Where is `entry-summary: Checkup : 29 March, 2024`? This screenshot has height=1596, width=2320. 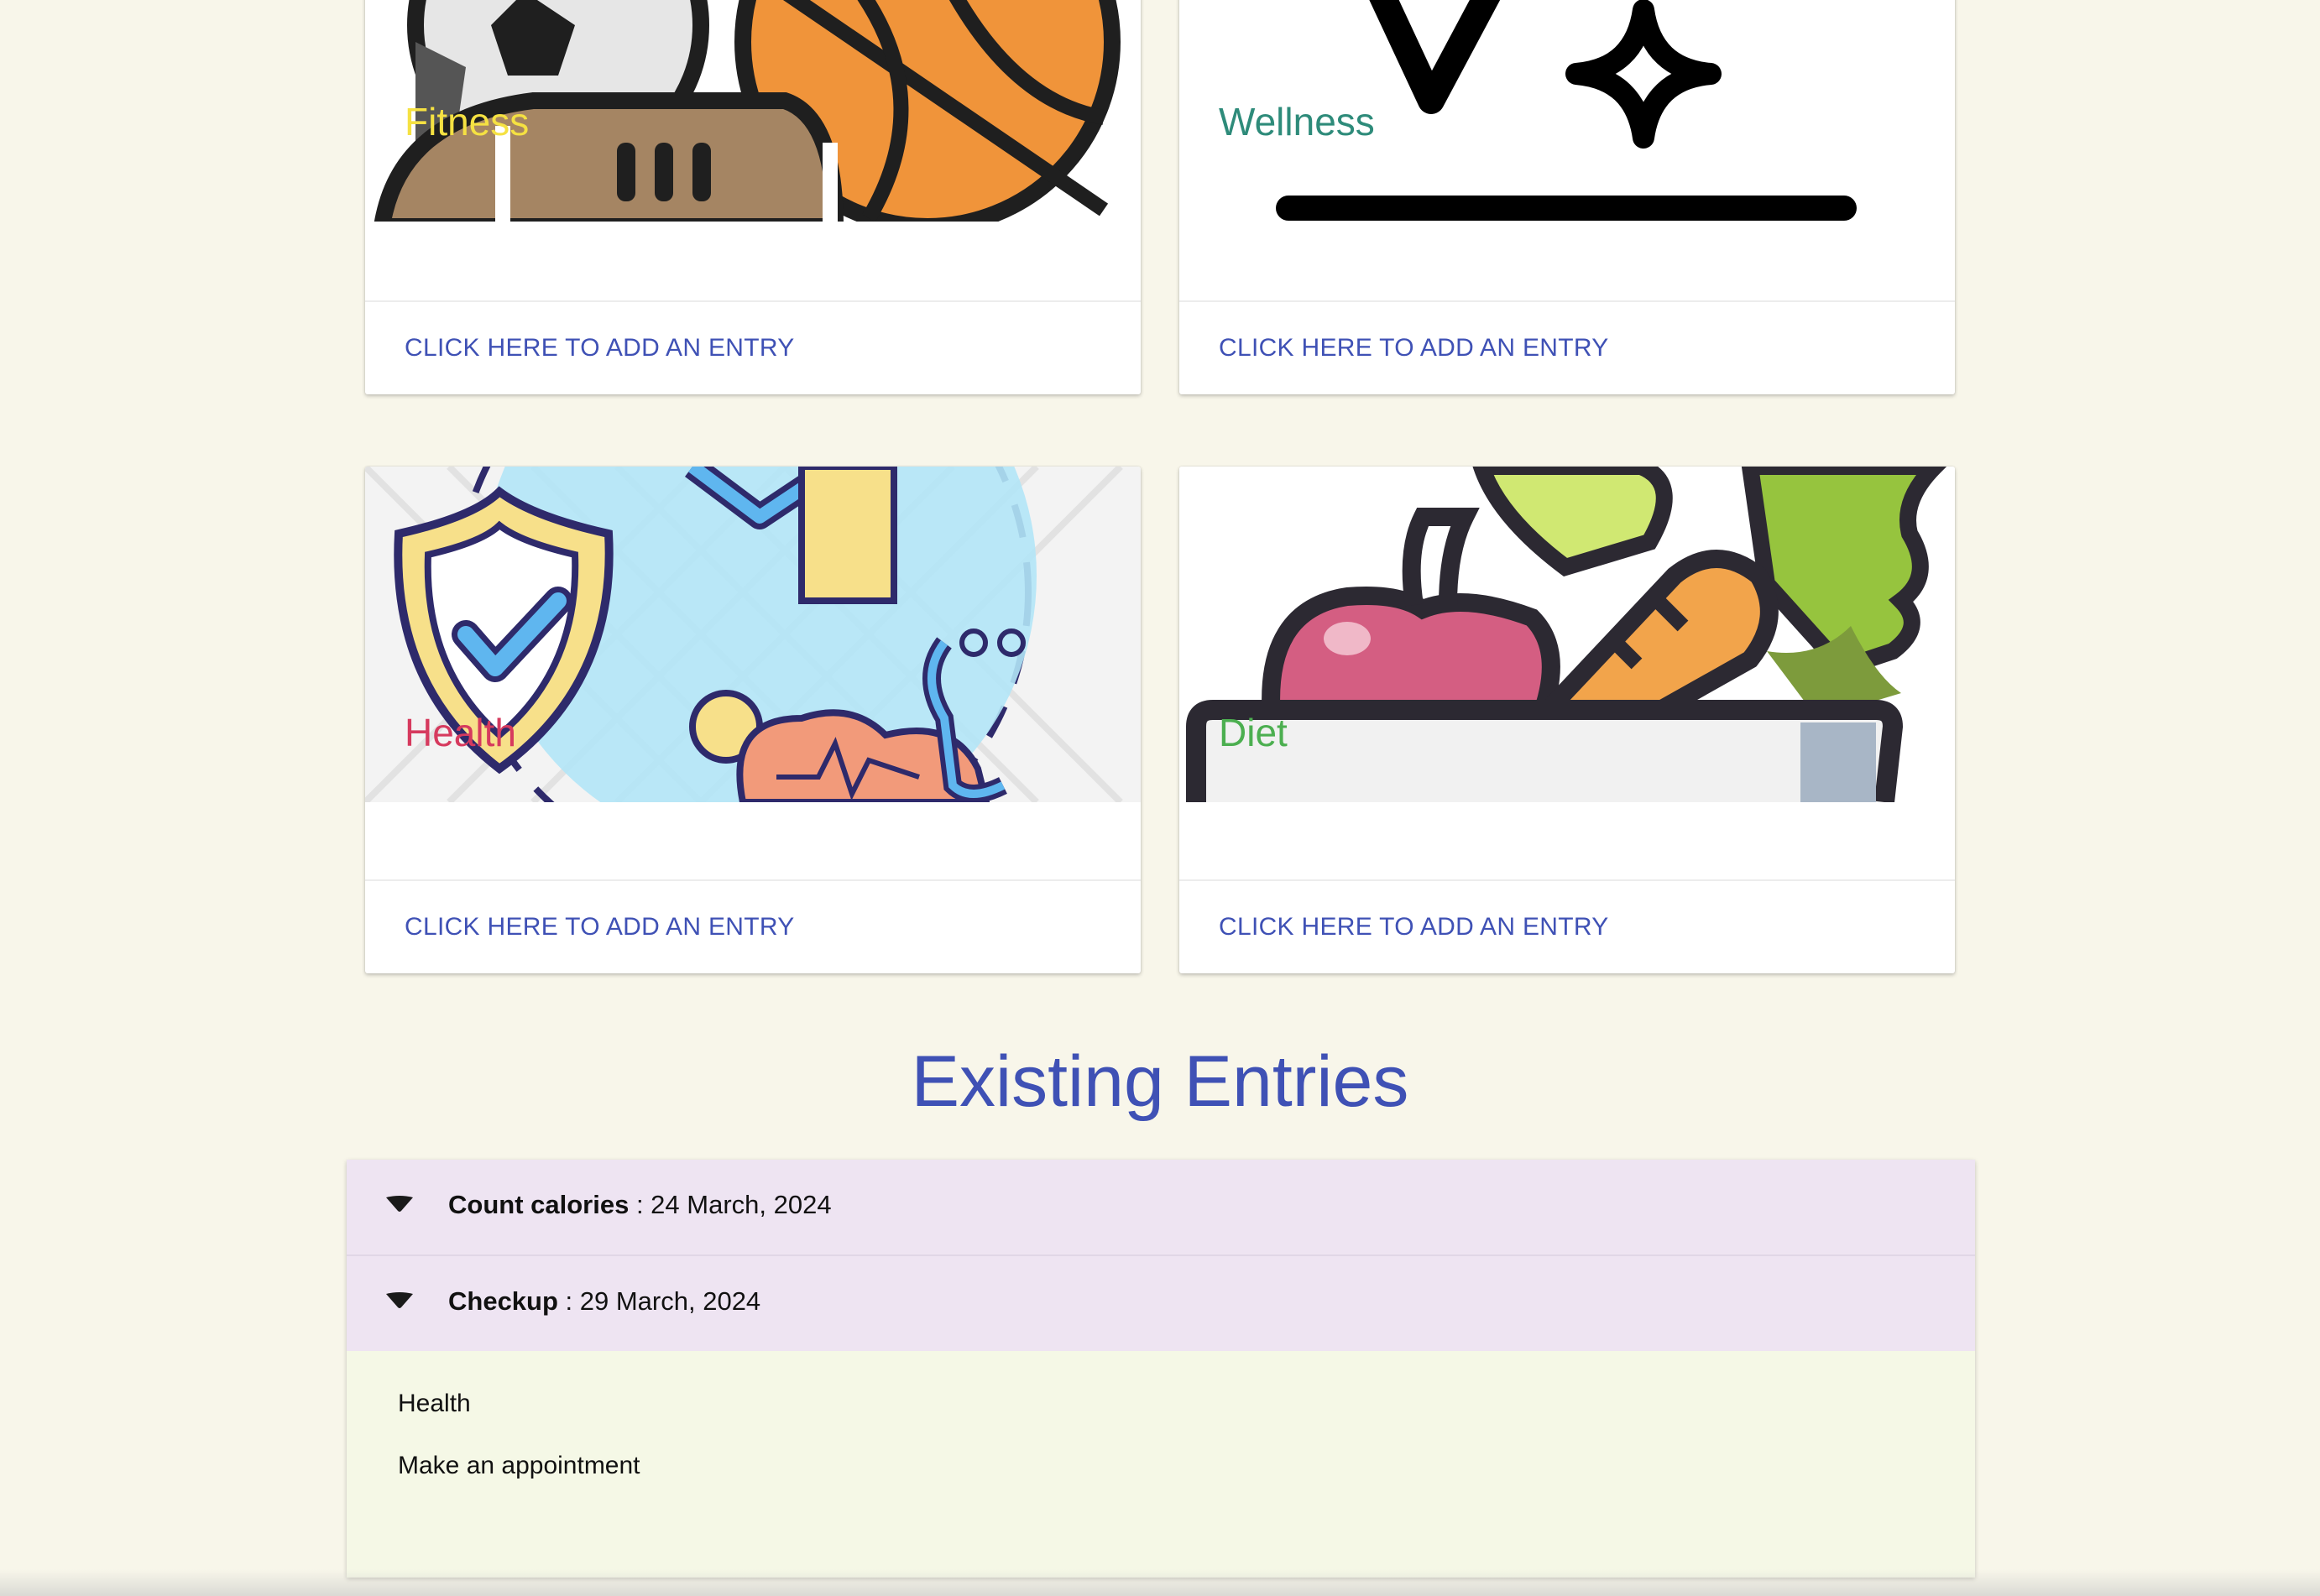 entry-summary: Checkup : 29 March, 2024 is located at coordinates (604, 1301).